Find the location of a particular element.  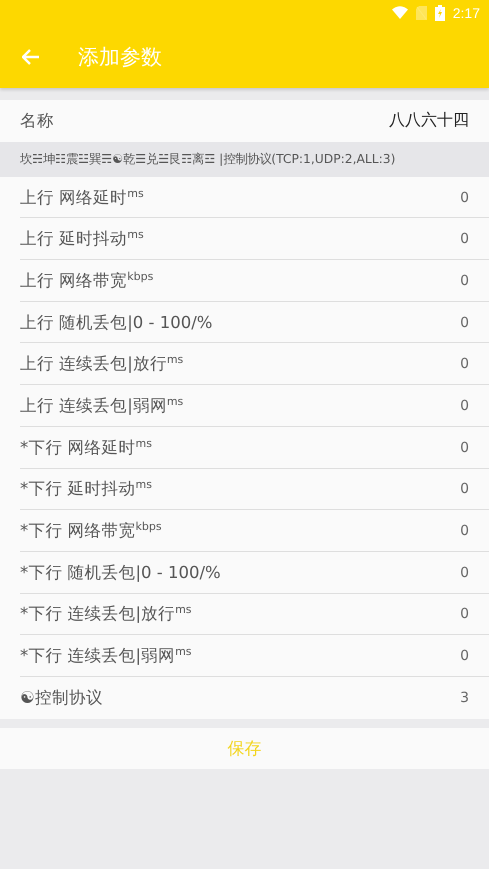

param-value: 3 is located at coordinates (464, 698).